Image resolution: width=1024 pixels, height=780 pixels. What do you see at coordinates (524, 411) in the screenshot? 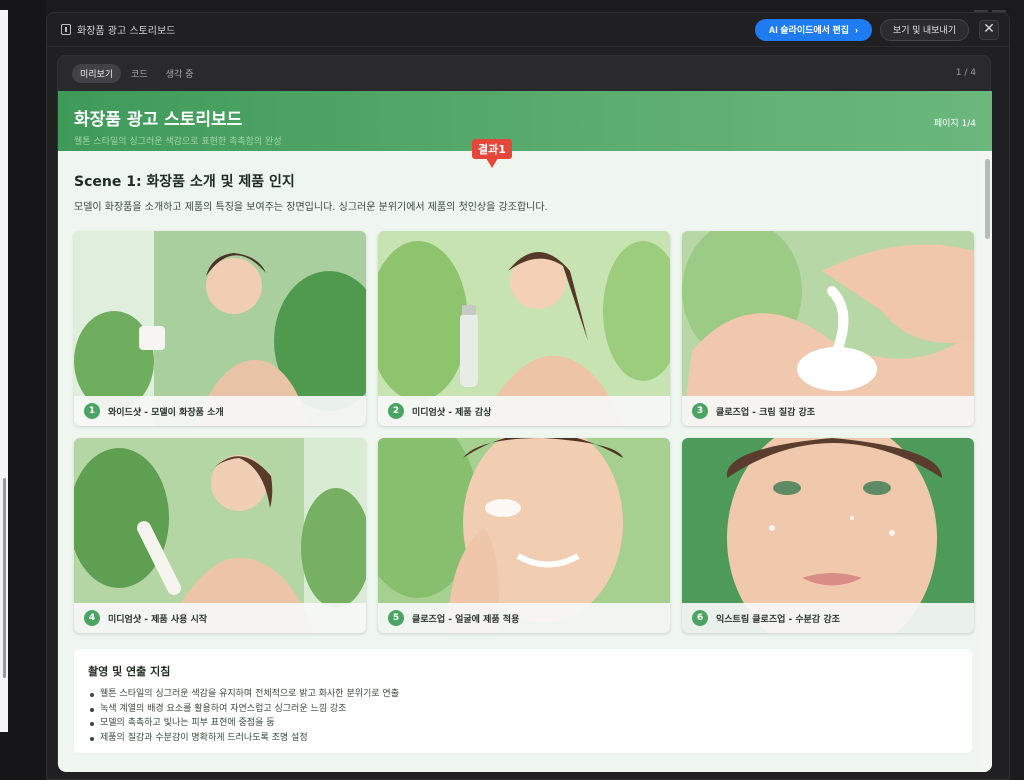
I see `card-caption: 2 미디엄샷 - 제품 감상` at bounding box center [524, 411].